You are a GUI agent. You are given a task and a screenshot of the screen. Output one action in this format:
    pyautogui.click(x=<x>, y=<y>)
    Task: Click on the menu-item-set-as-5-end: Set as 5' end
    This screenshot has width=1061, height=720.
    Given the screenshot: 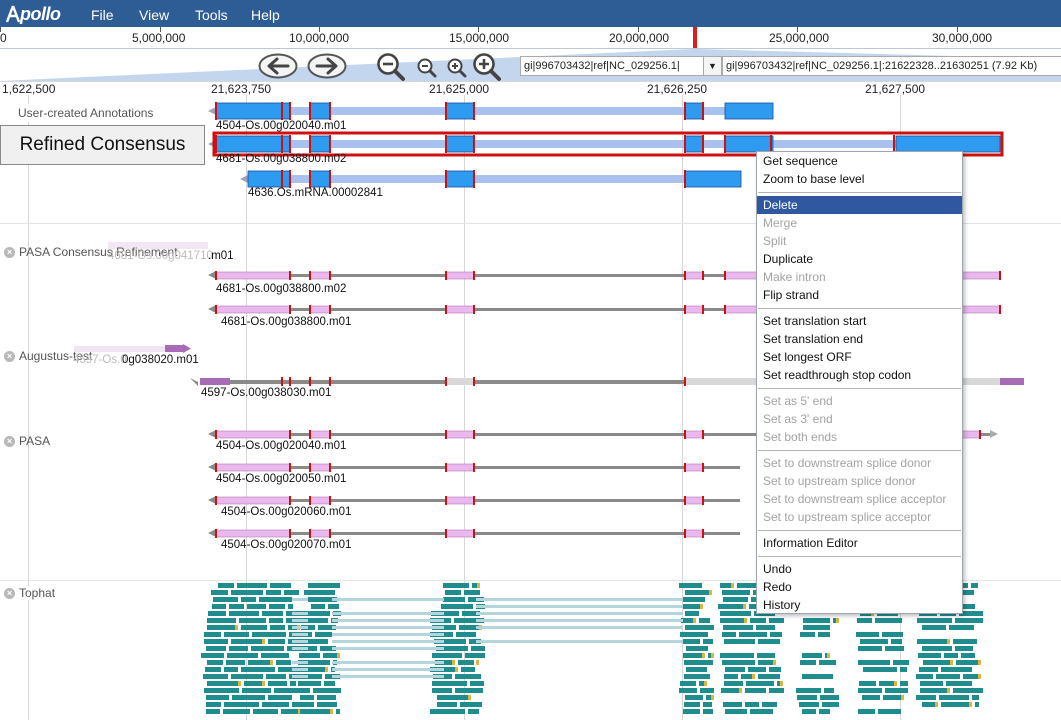 What is the action you would take?
    pyautogui.click(x=859, y=401)
    